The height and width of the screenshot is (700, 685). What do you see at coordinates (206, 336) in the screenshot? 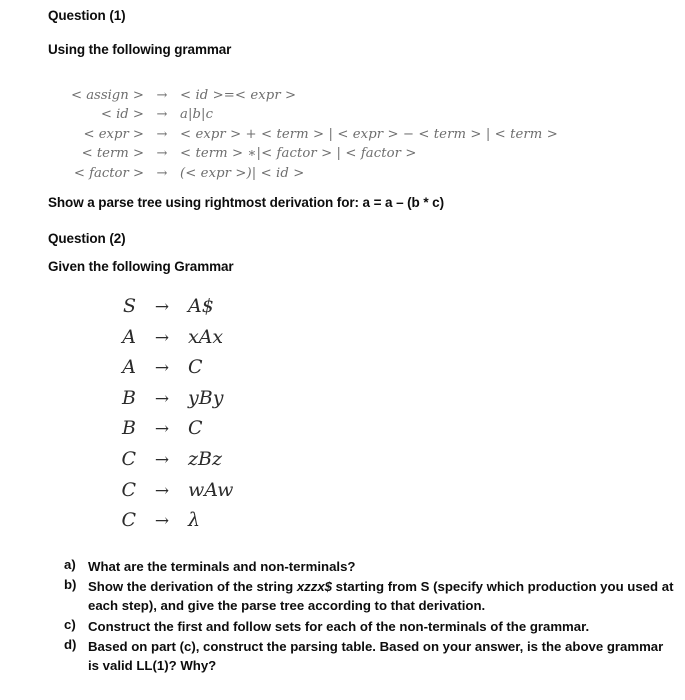
I see `production-rhs: xAx` at bounding box center [206, 336].